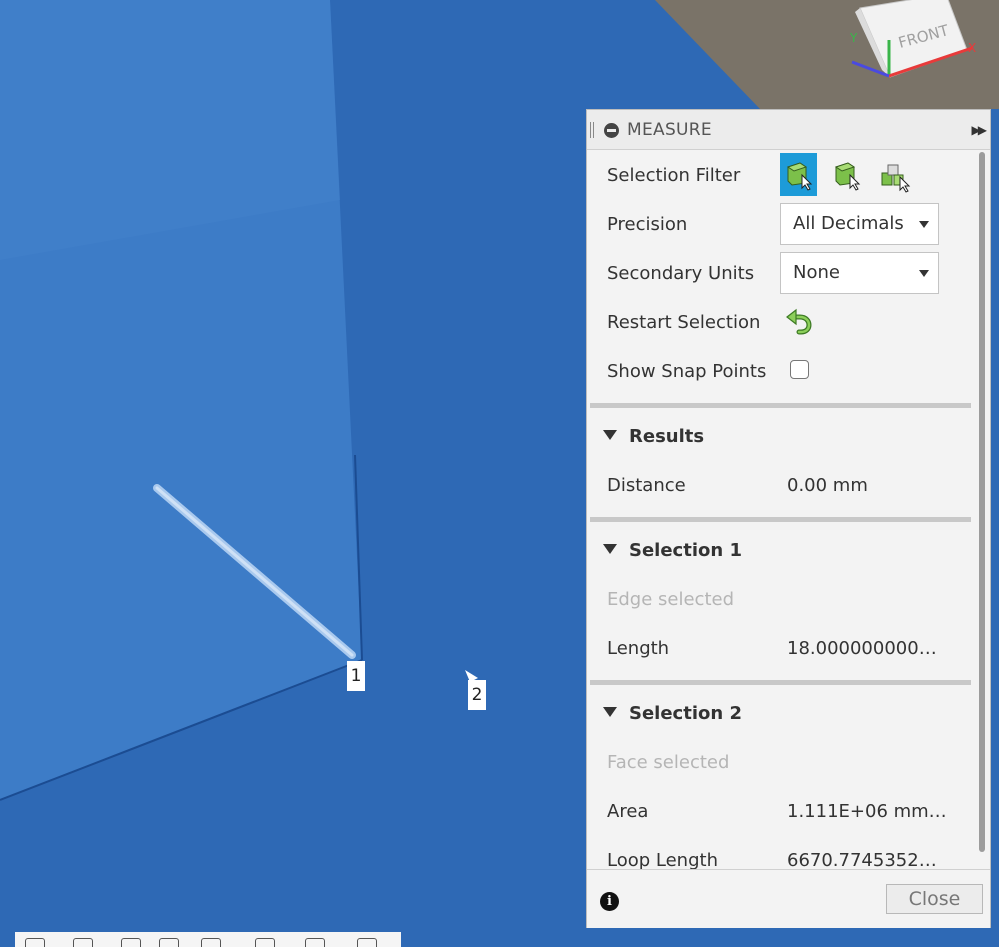 Image resolution: width=999 pixels, height=947 pixels. What do you see at coordinates (684, 322) in the screenshot?
I see `restart-selection-label: Restart Selection` at bounding box center [684, 322].